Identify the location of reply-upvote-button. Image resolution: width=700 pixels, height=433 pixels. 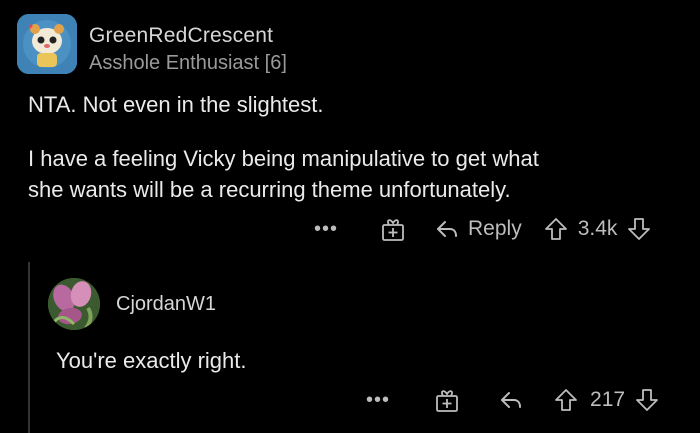
(566, 400).